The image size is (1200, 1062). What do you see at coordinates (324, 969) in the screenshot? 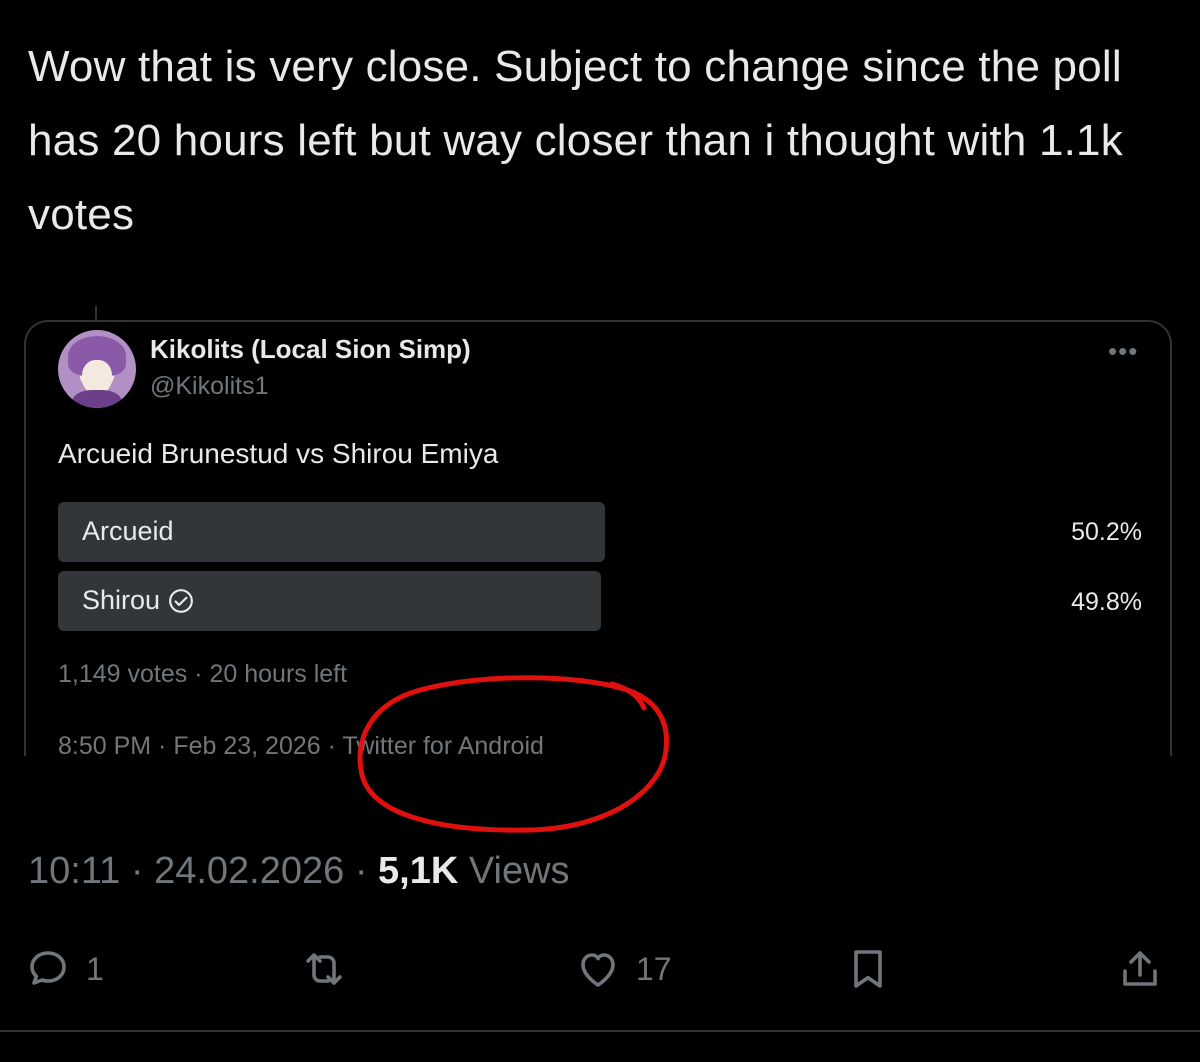
I see `retweet-icon` at bounding box center [324, 969].